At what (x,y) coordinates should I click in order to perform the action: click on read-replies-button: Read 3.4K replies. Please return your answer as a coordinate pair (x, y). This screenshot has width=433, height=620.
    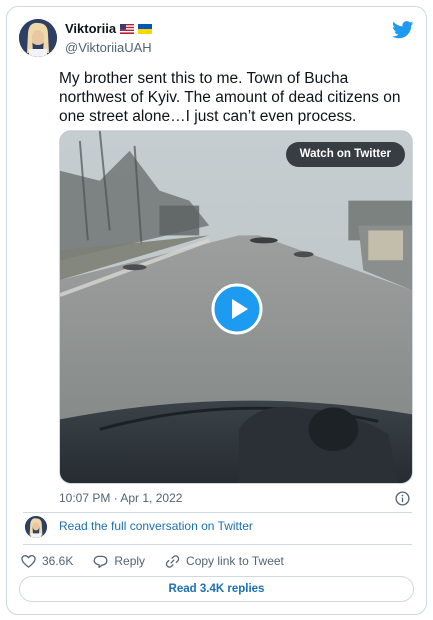
    Looking at the image, I should click on (216, 589).